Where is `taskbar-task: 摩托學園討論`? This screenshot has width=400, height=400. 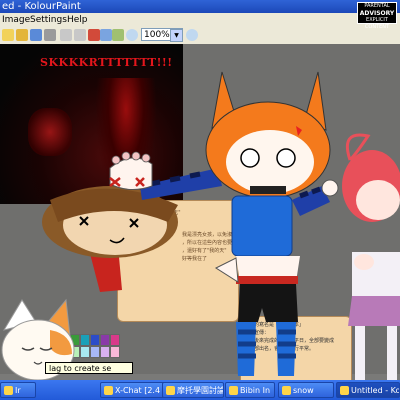
taskbar-task: 摩托學園討論 is located at coordinates (193, 390).